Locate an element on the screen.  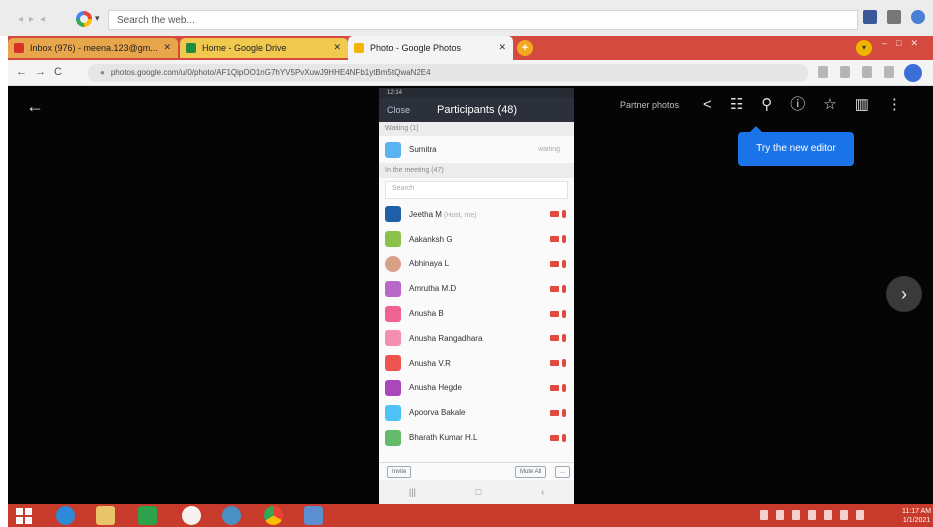
list-item: Anusha Hegde is located at coordinates (476, 388).